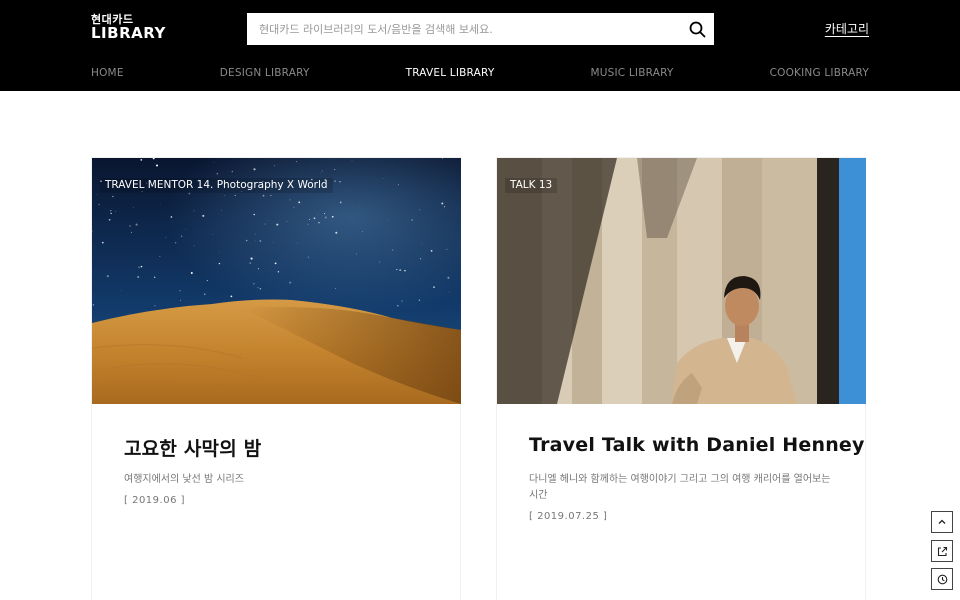 This screenshot has height=600, width=960. I want to click on logo: 현대카드 LIBRARY, so click(128, 27).